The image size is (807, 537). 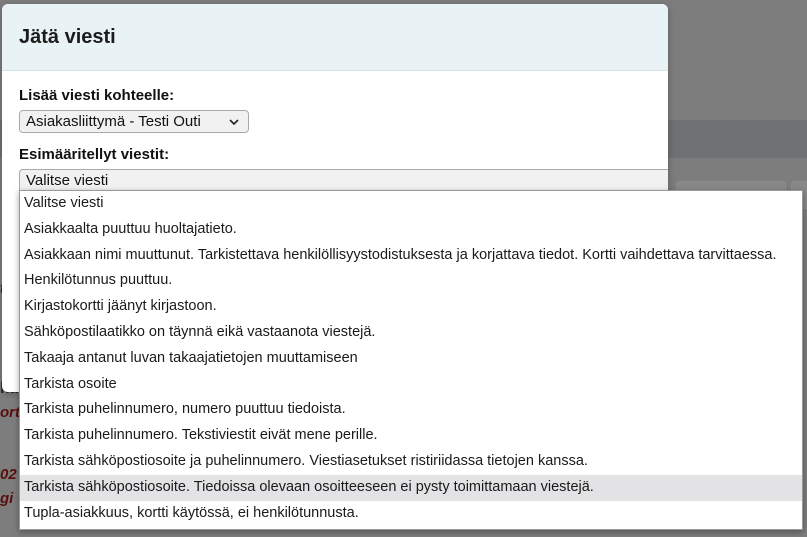 I want to click on recipient-select-value: Asiakasliittymä - Testi Outi, so click(x=113, y=121).